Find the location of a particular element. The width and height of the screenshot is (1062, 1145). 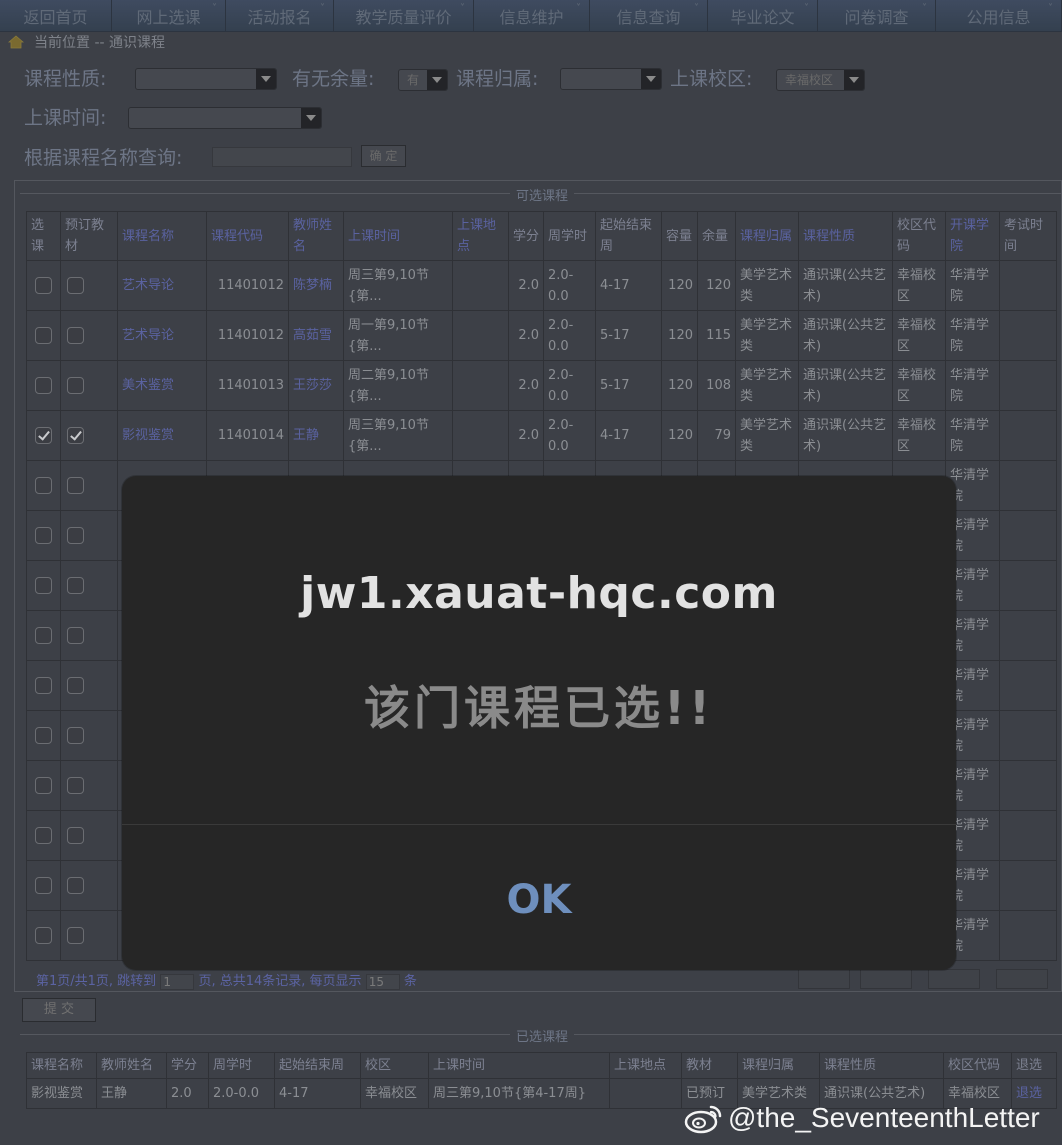

belong-select is located at coordinates (611, 79).